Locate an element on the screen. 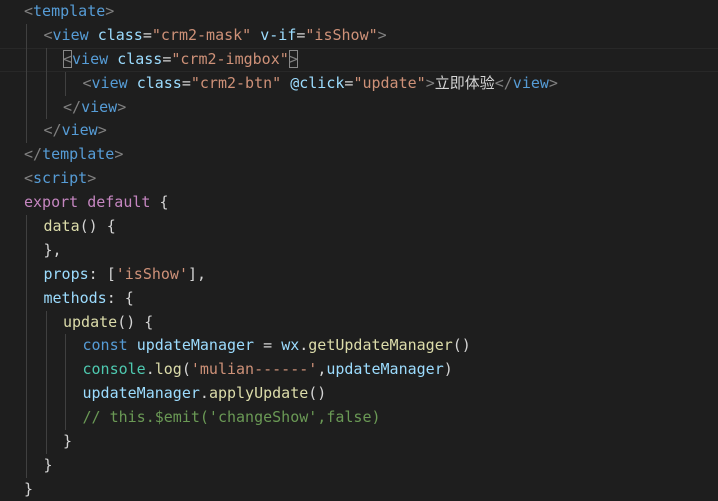 This screenshot has width=718, height=501. code-token: "crm2-btn" is located at coordinates (236, 82).